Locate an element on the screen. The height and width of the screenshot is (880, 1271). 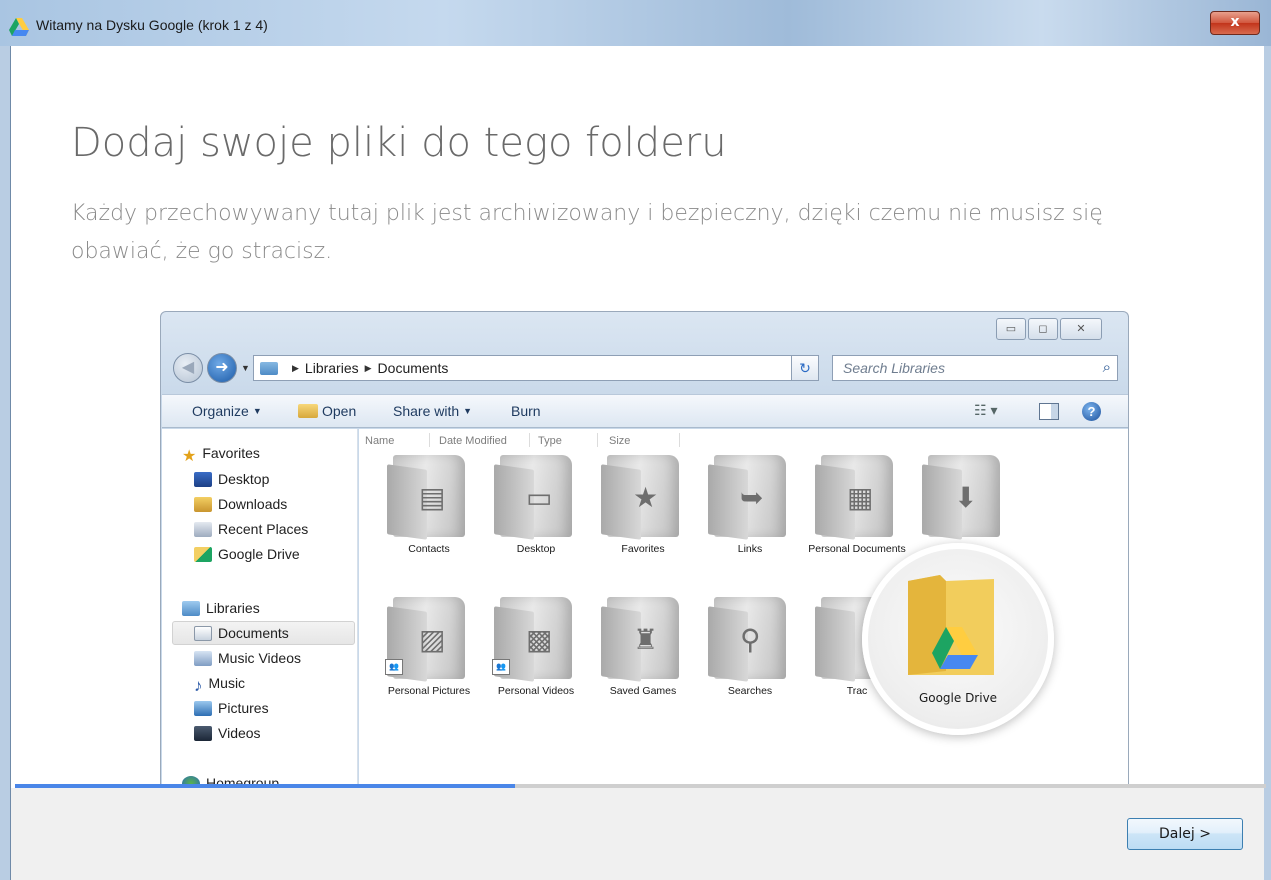
minimize-icon: ▭ is located at coordinates (1011, 329).